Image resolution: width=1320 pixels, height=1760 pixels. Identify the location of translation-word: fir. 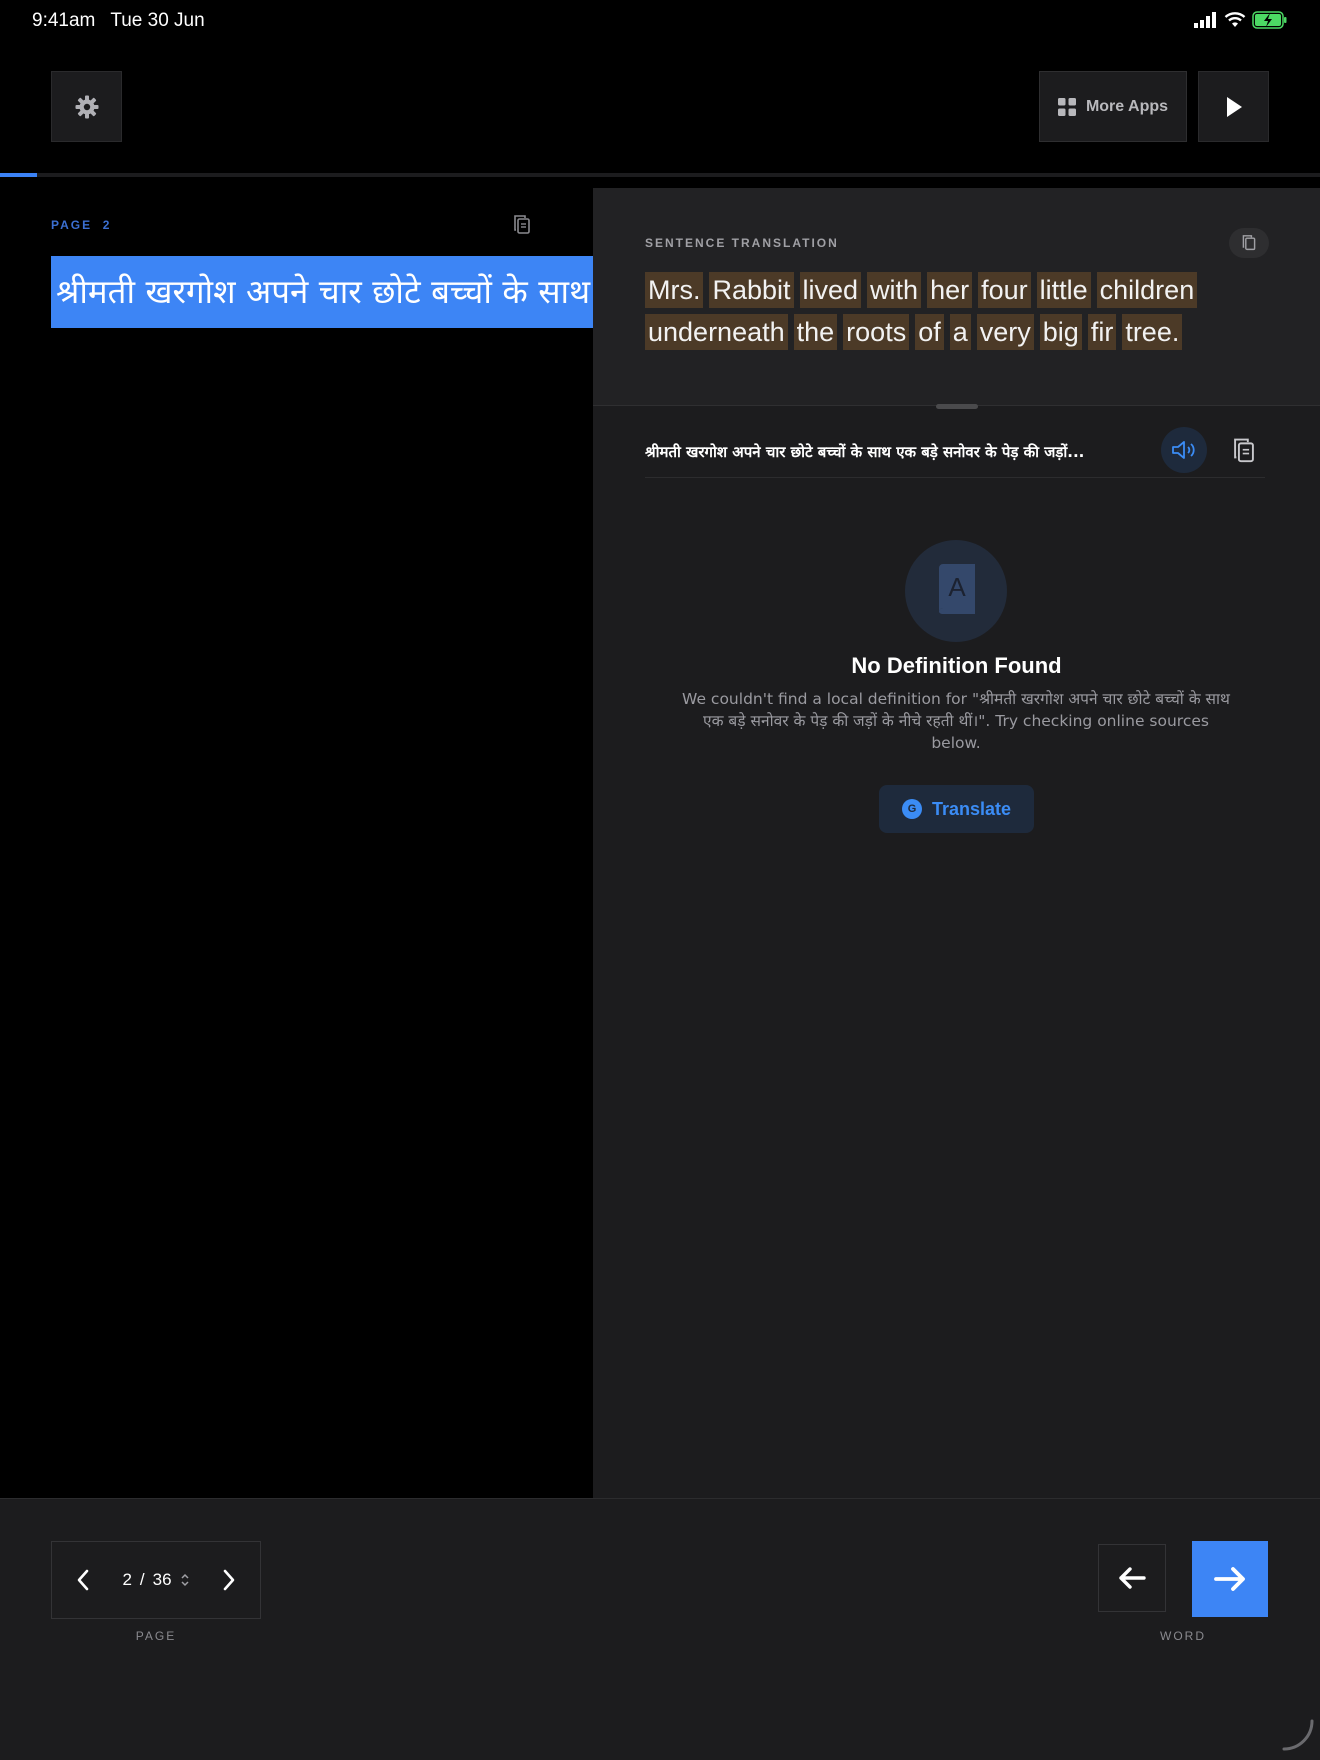
(1102, 332).